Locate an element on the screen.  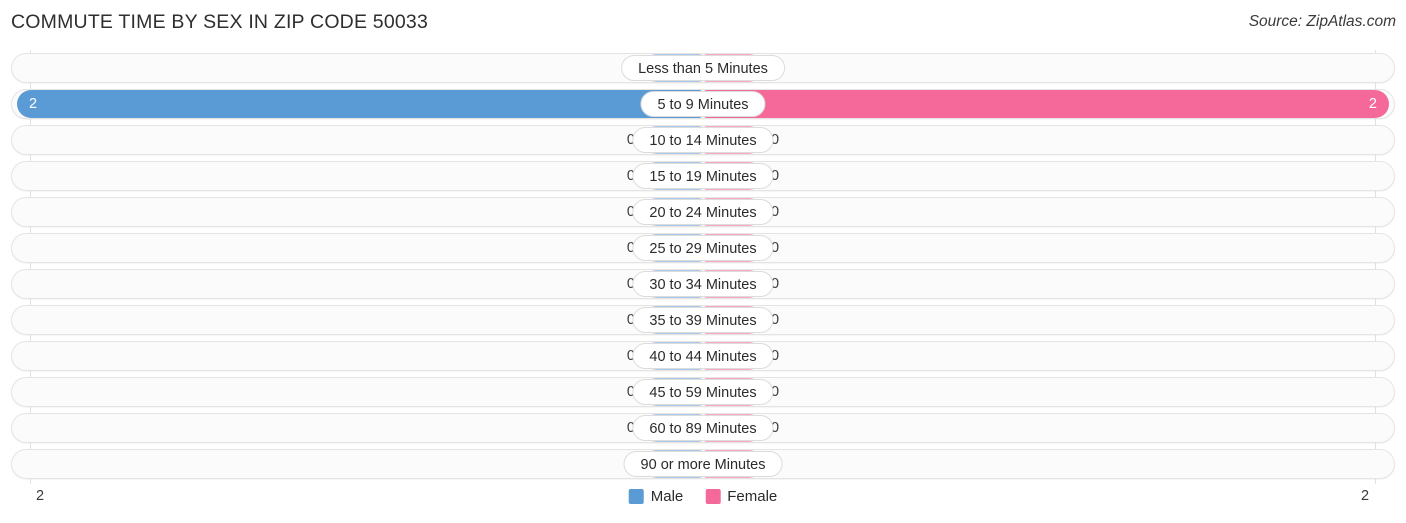
category-label: 90 or more Minutes is located at coordinates (703, 464).